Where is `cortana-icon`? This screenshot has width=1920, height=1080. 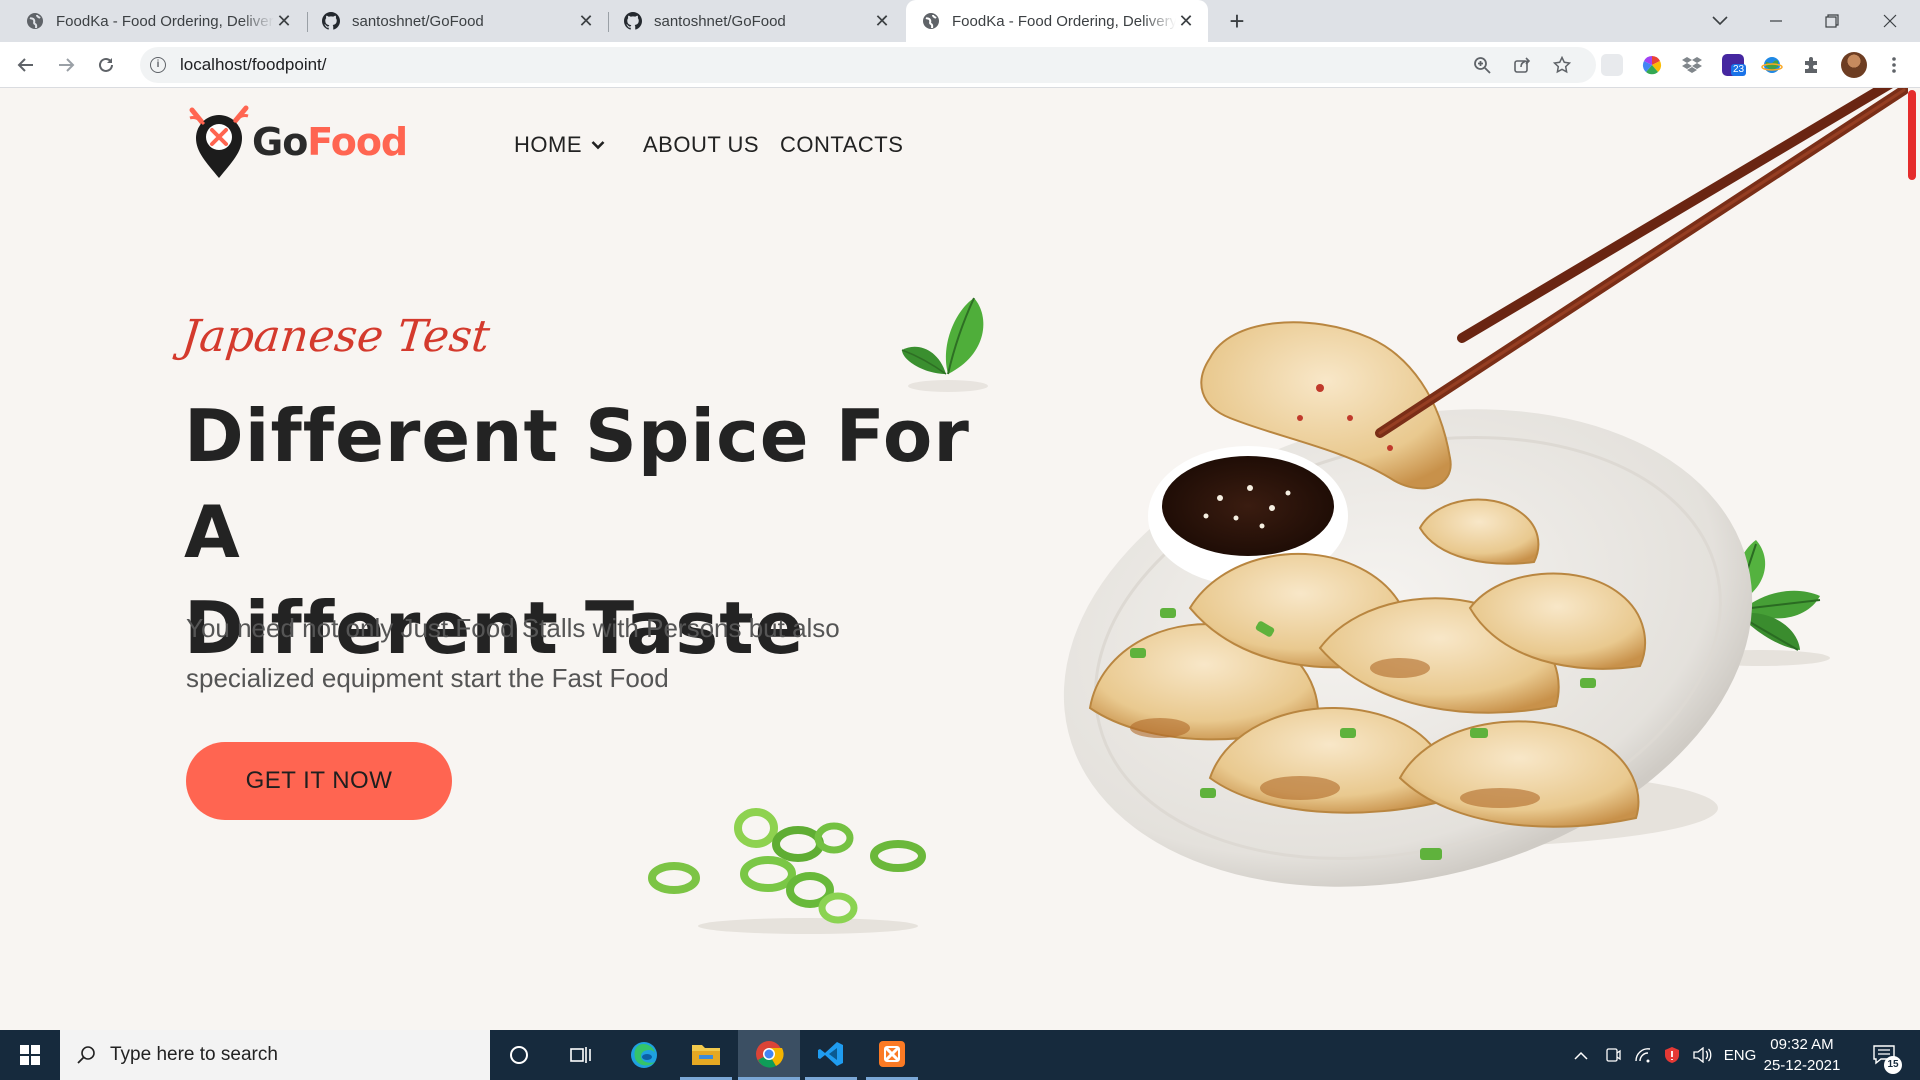 cortana-icon is located at coordinates (519, 1055).